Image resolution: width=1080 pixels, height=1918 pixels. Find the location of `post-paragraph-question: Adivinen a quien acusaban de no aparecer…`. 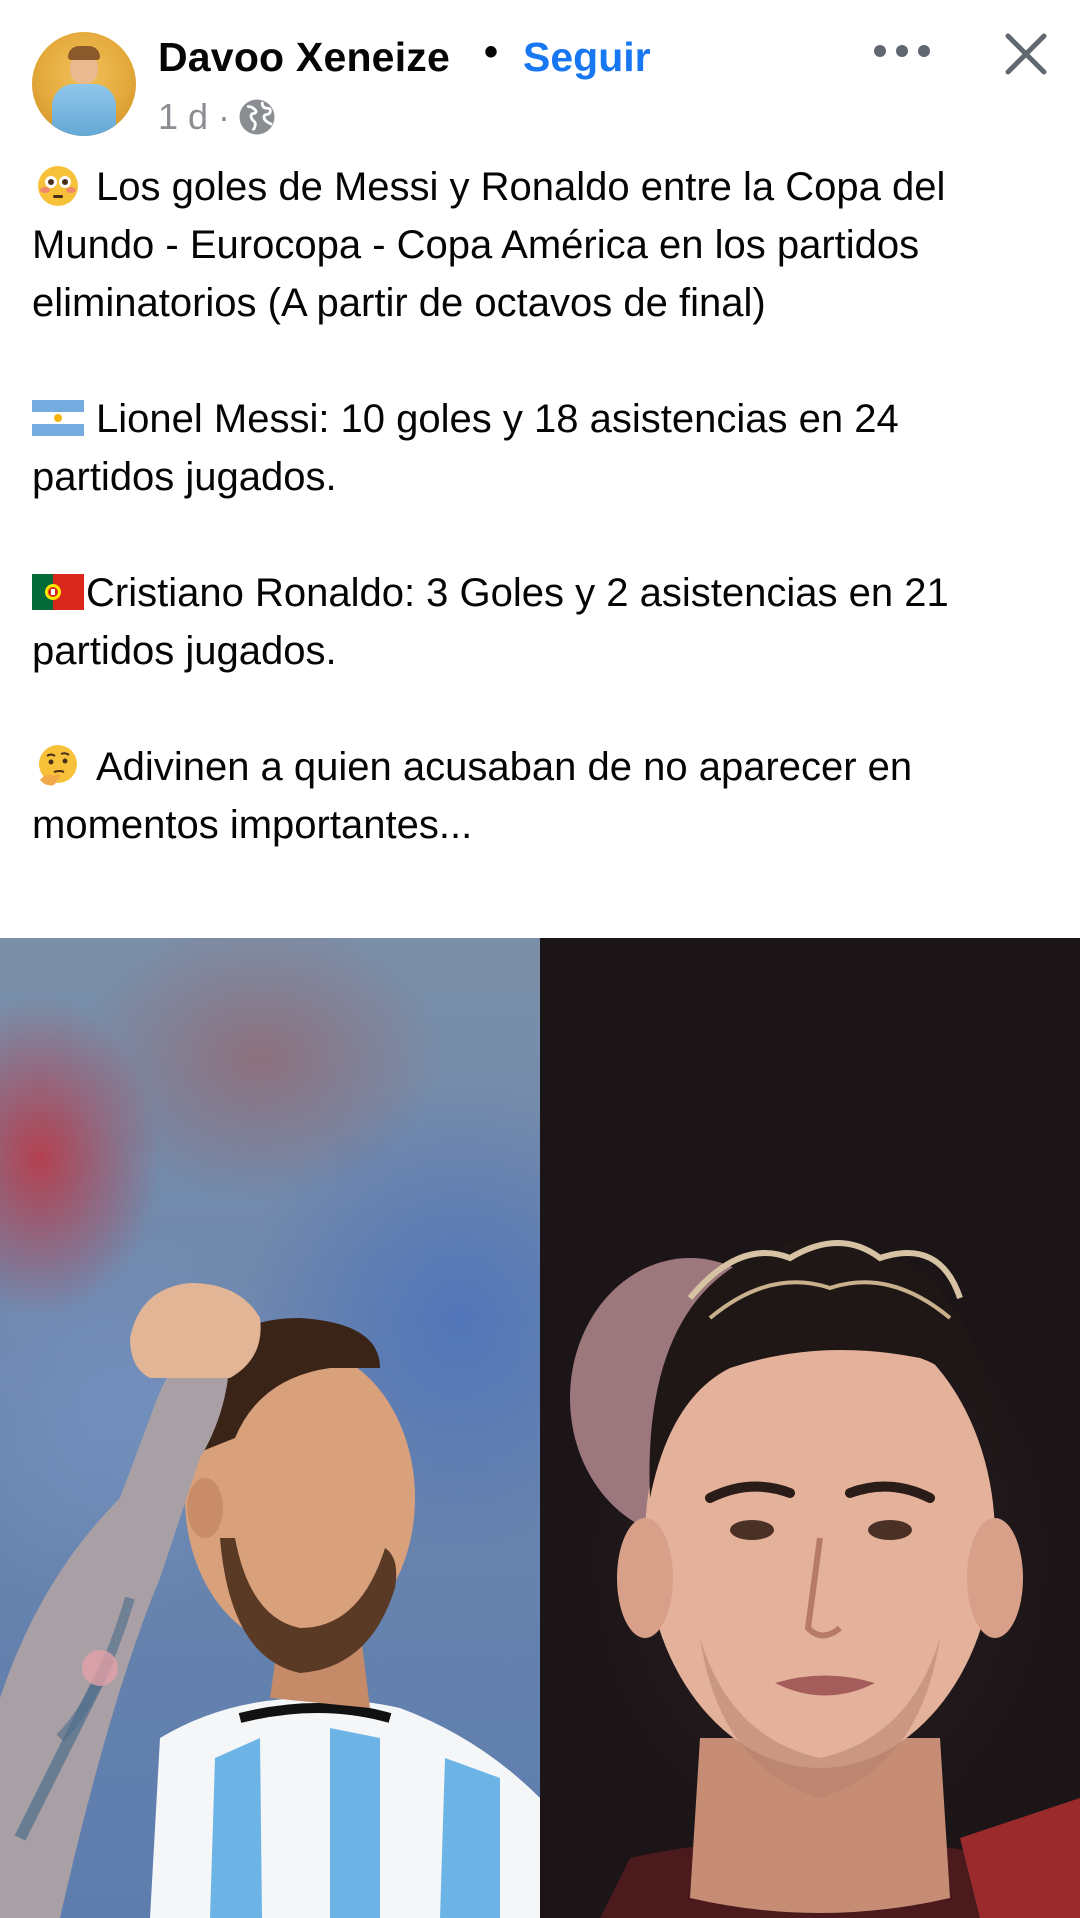

post-paragraph-question: Adivinen a quien acusaban de no aparecer… is located at coordinates (542, 796).